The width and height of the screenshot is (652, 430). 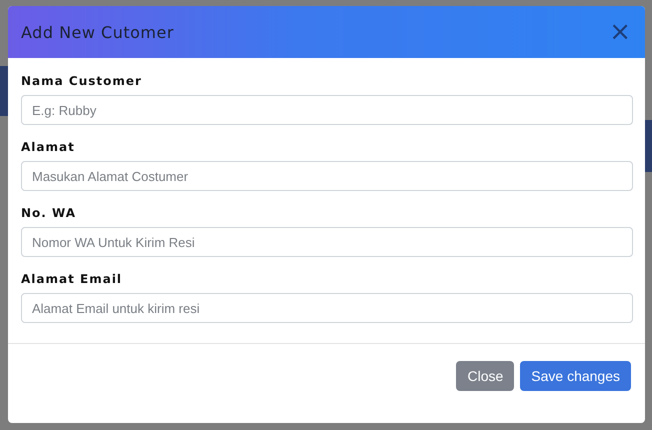 I want to click on dialog-title: Add New Cutomer, so click(x=97, y=32).